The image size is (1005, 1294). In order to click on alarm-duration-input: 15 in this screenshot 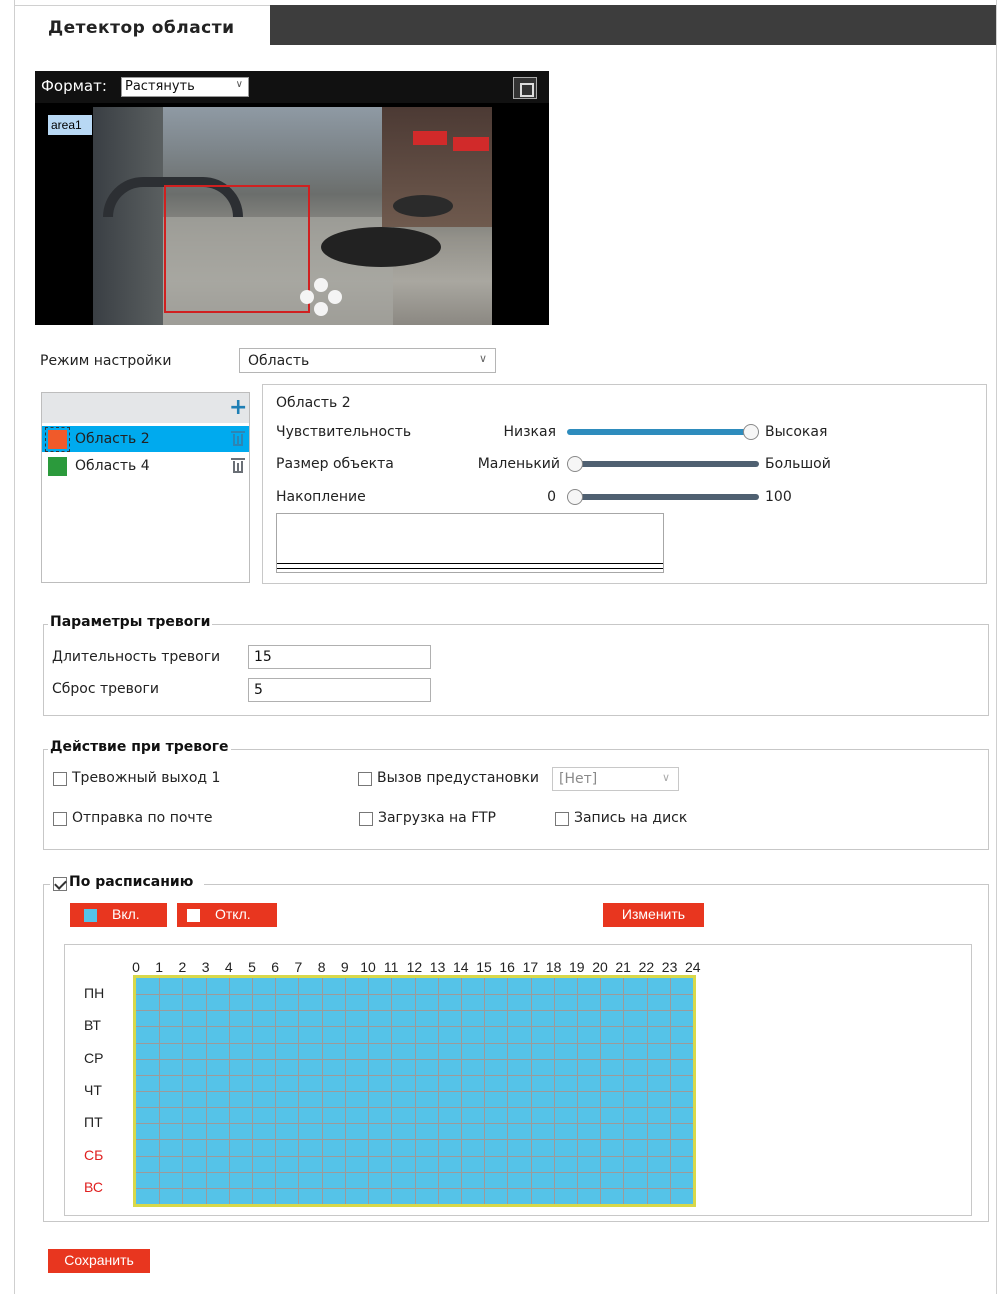, I will do `click(339, 657)`.